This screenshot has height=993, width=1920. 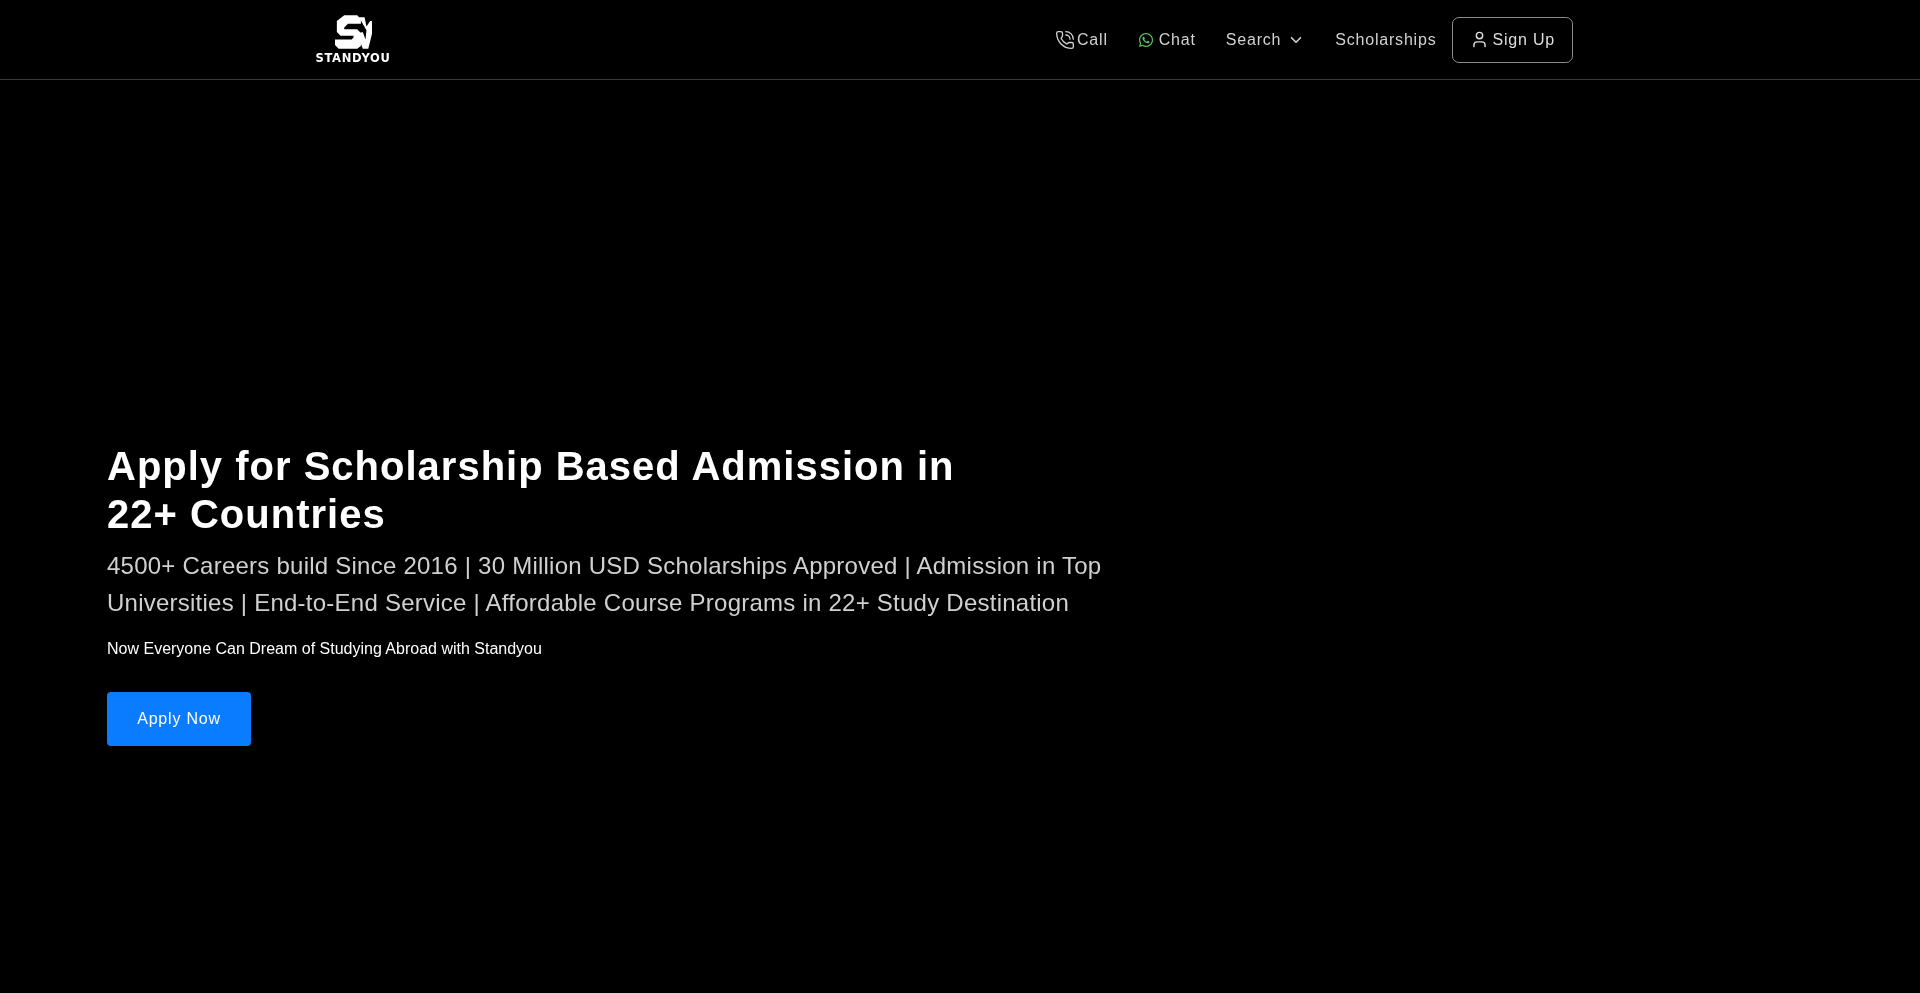 I want to click on sign-up-button: Sign Up, so click(x=1512, y=39).